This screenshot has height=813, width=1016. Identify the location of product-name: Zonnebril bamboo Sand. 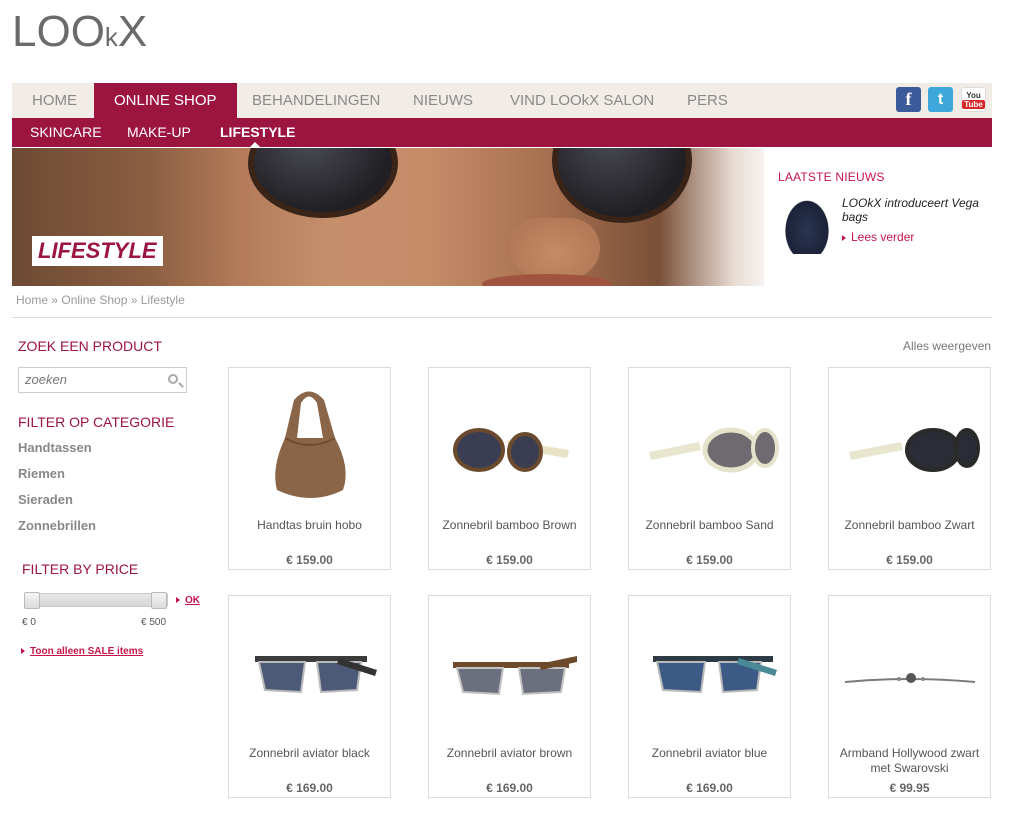
(709, 525).